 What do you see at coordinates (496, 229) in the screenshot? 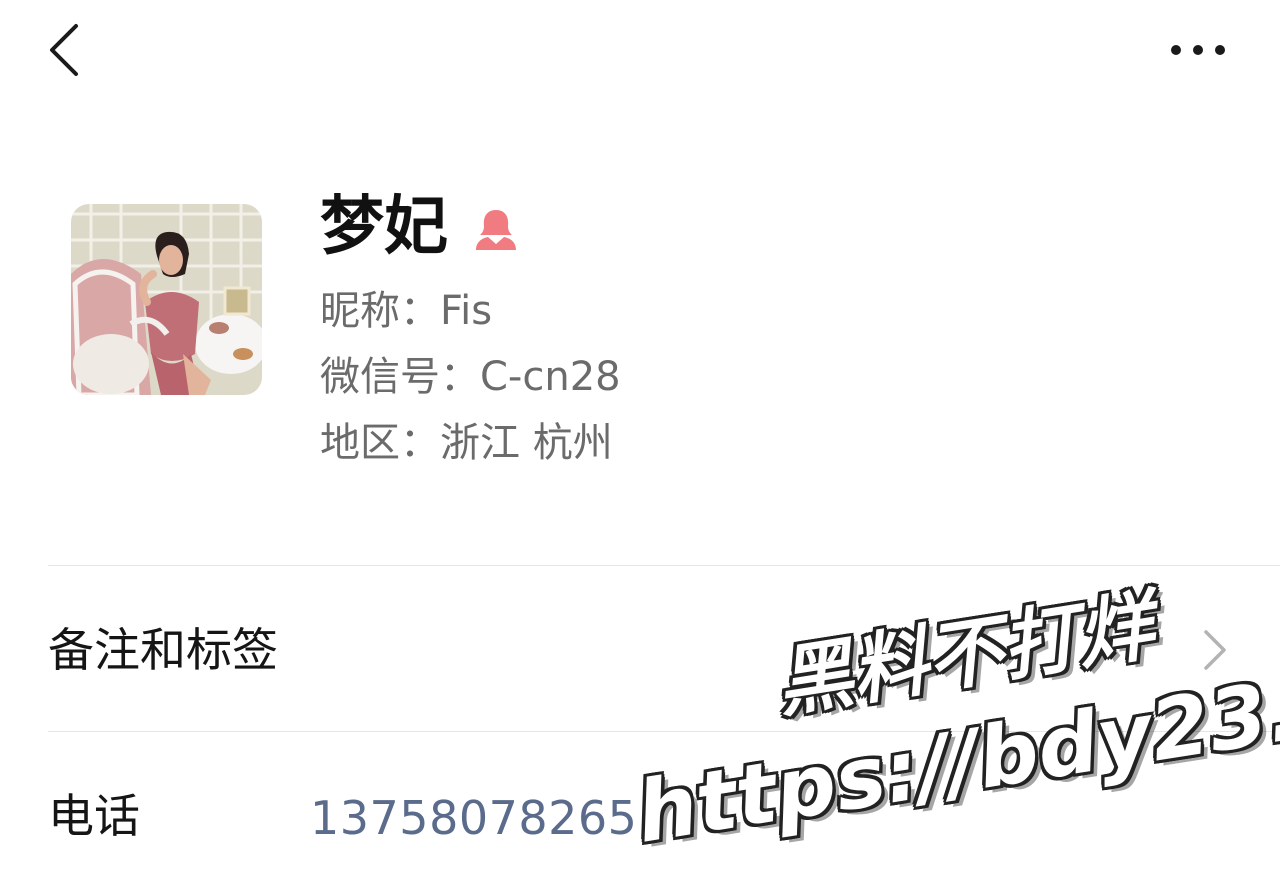
I see `female-icon` at bounding box center [496, 229].